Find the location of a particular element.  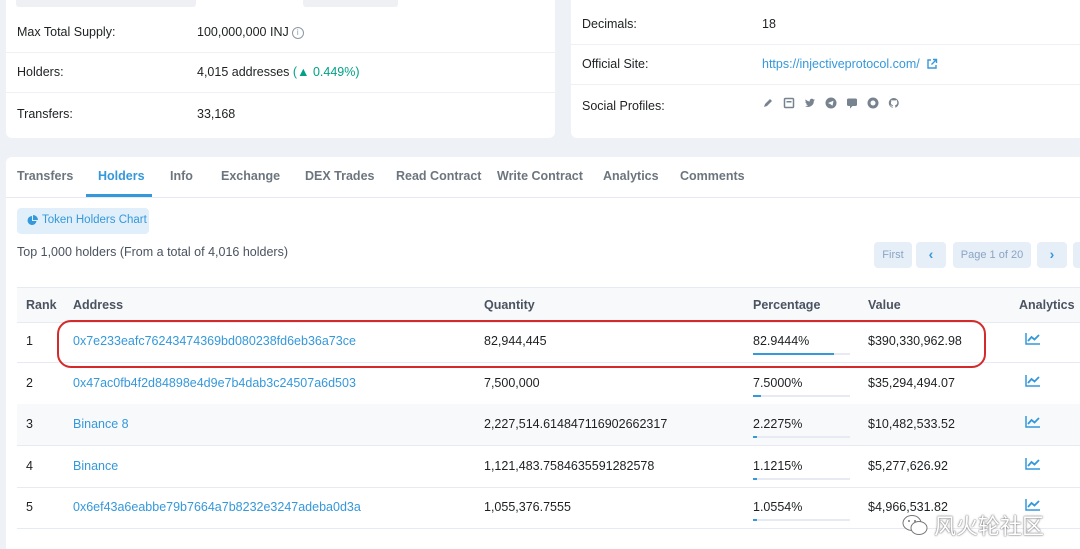

row-label: Transfers: is located at coordinates (45, 114).